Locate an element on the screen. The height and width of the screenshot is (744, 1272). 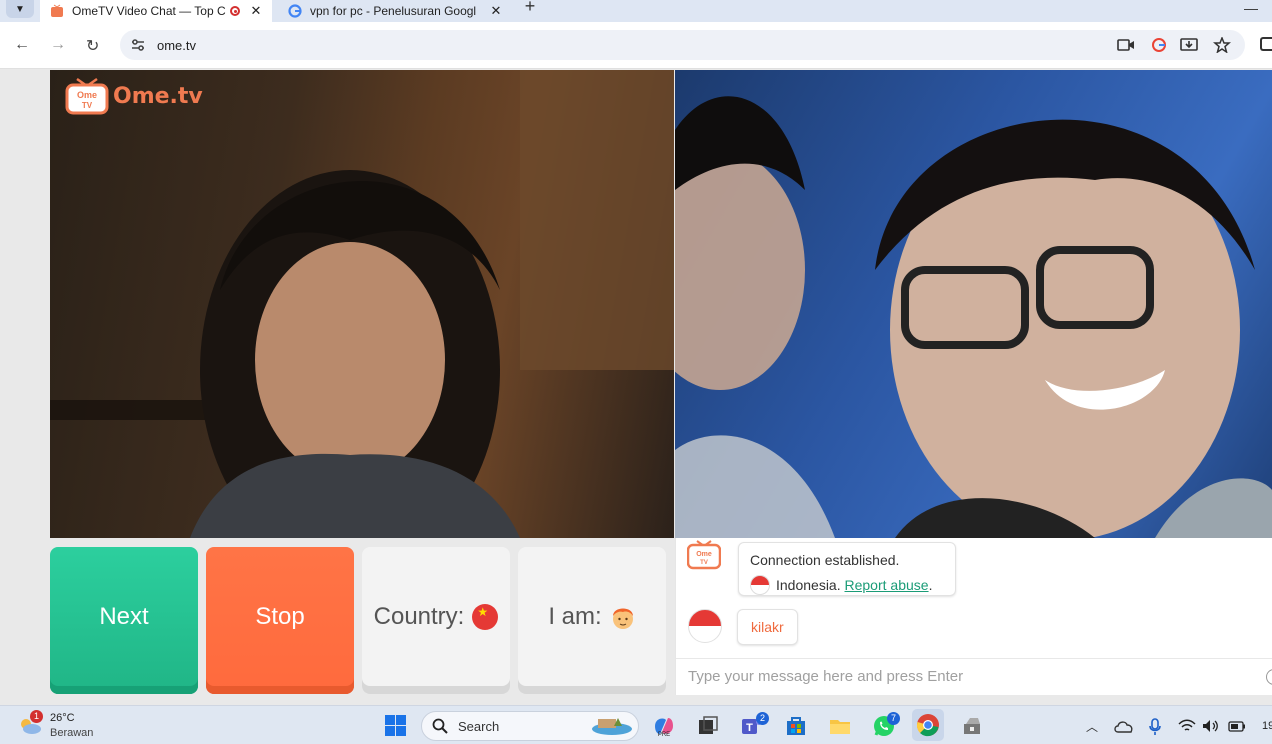
wifi-icon is located at coordinates (1187, 726).